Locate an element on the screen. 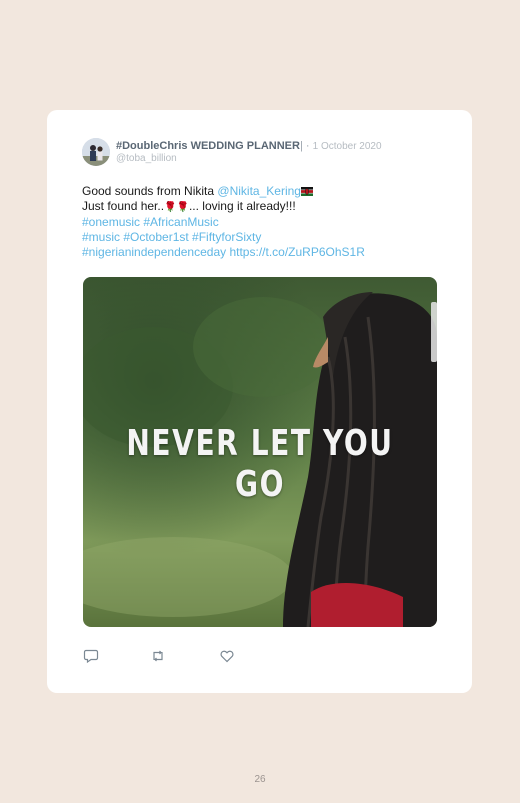  kenya-flag-icon is located at coordinates (306, 191).